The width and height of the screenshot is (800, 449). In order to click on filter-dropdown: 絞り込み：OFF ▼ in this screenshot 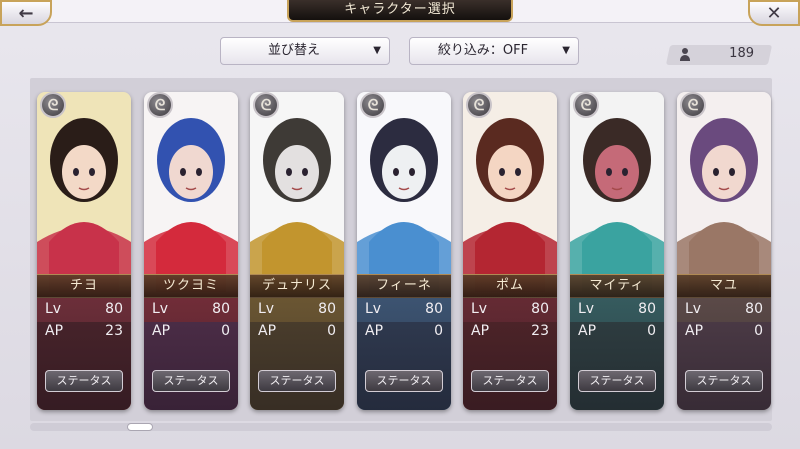, I will do `click(494, 51)`.